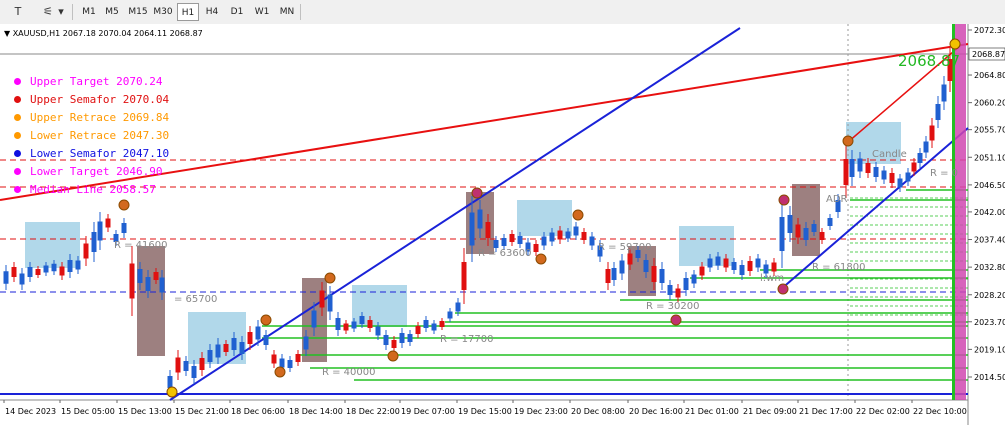 This screenshot has width=1005, height=425. What do you see at coordinates (18, 12) in the screenshot?
I see `text-tool-icon: T` at bounding box center [18, 12].